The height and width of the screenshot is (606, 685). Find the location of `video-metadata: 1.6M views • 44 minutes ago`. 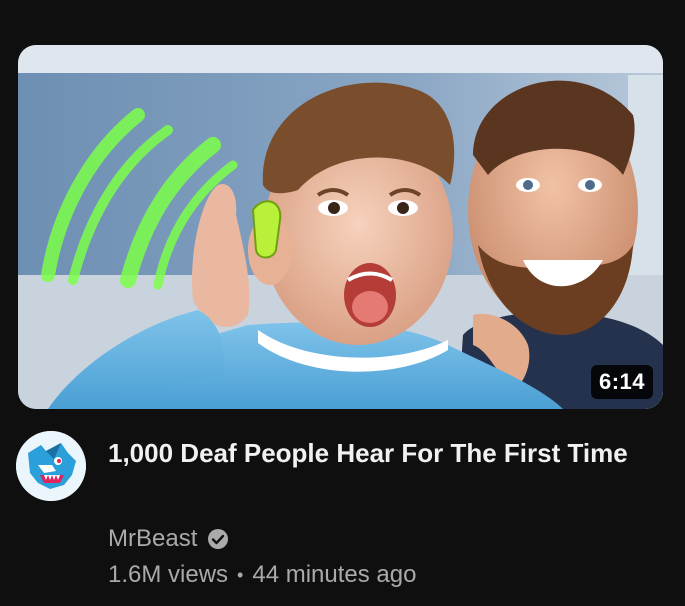

video-metadata: 1.6M views • 44 minutes ago is located at coordinates (262, 575).